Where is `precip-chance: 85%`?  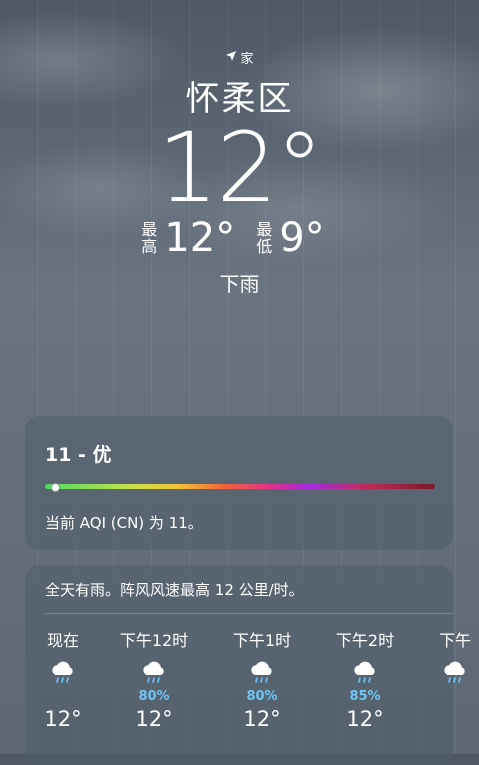 precip-chance: 85% is located at coordinates (365, 696).